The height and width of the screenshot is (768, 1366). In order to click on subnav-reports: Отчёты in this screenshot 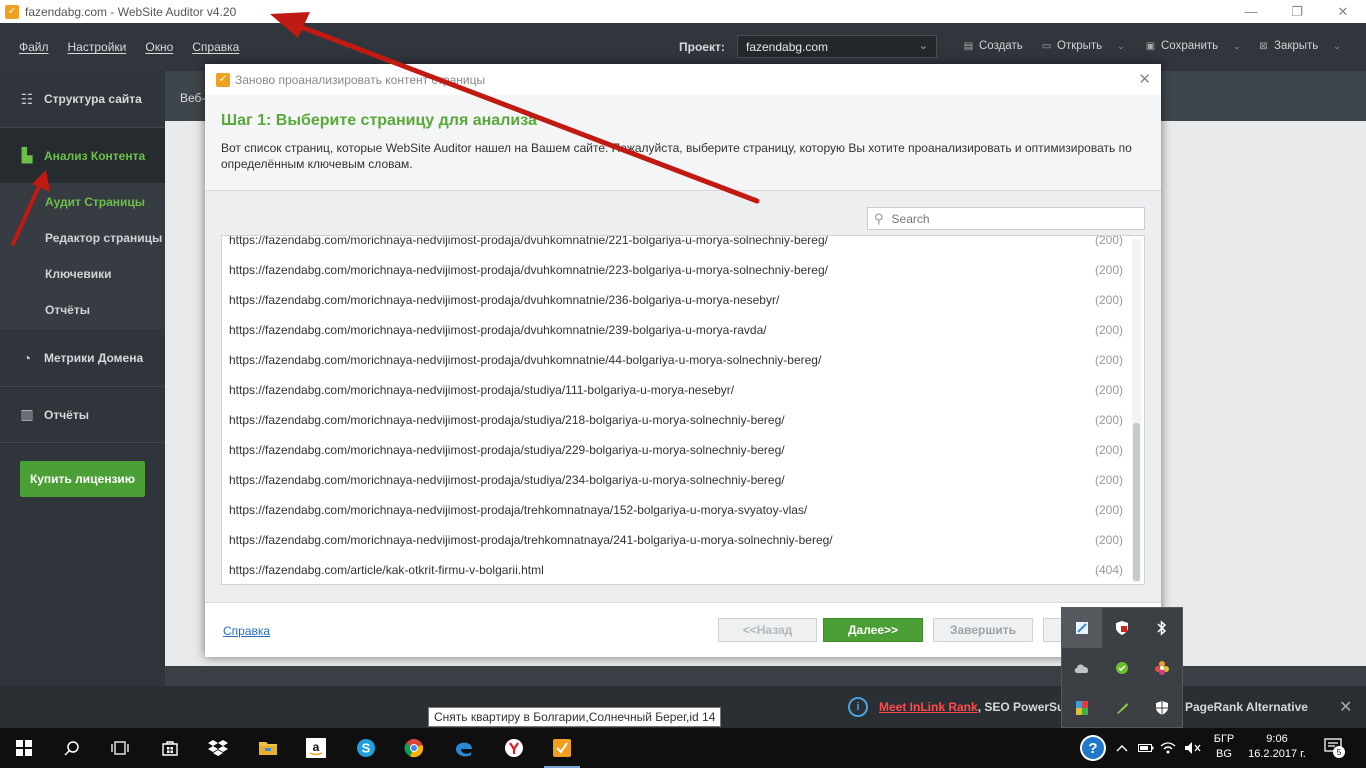, I will do `click(67, 310)`.